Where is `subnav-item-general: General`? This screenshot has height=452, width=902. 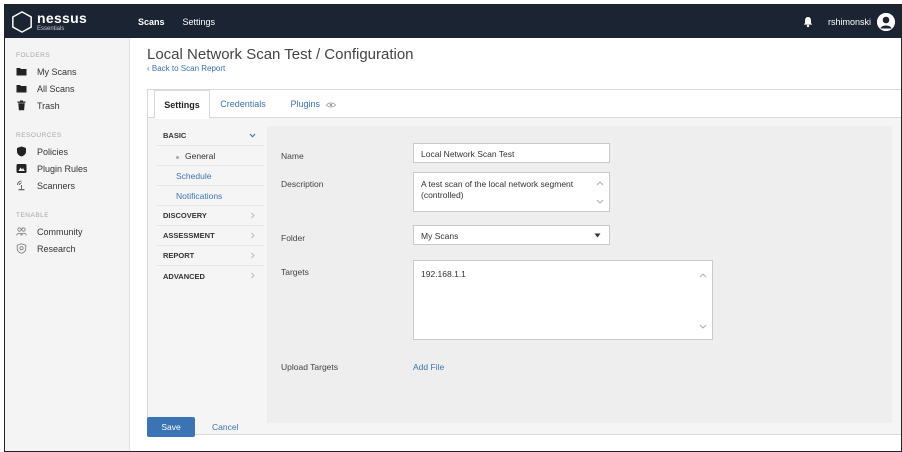 subnav-item-general: General is located at coordinates (210, 156).